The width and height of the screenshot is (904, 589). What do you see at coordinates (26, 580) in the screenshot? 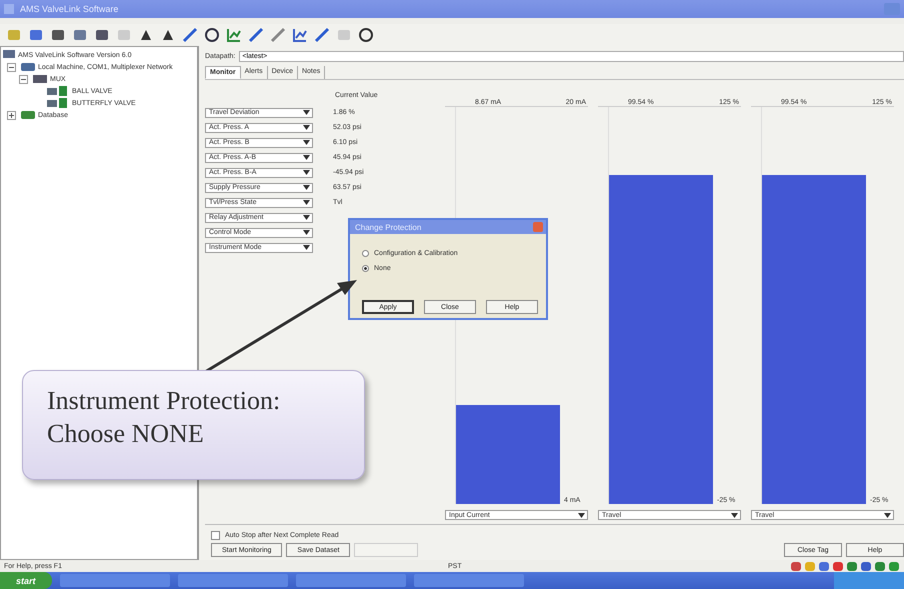
I see `start-button: start` at bounding box center [26, 580].